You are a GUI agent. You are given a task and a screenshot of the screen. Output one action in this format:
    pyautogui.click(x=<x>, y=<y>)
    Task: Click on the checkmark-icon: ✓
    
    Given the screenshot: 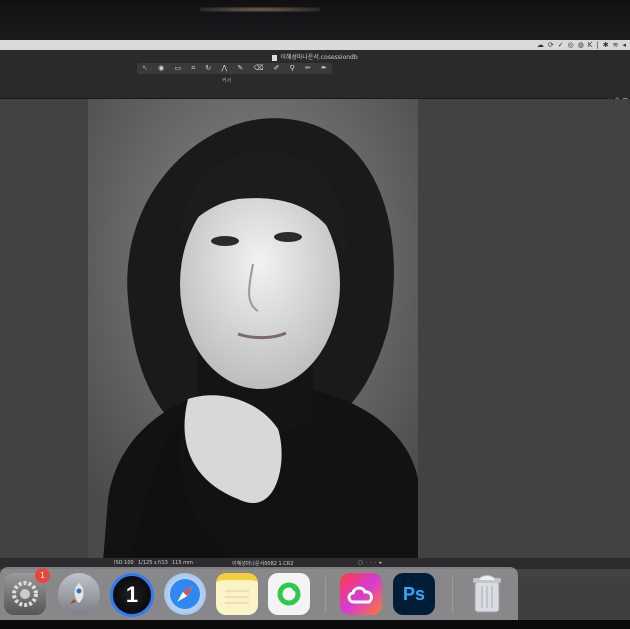 What is the action you would take?
    pyautogui.click(x=561, y=45)
    